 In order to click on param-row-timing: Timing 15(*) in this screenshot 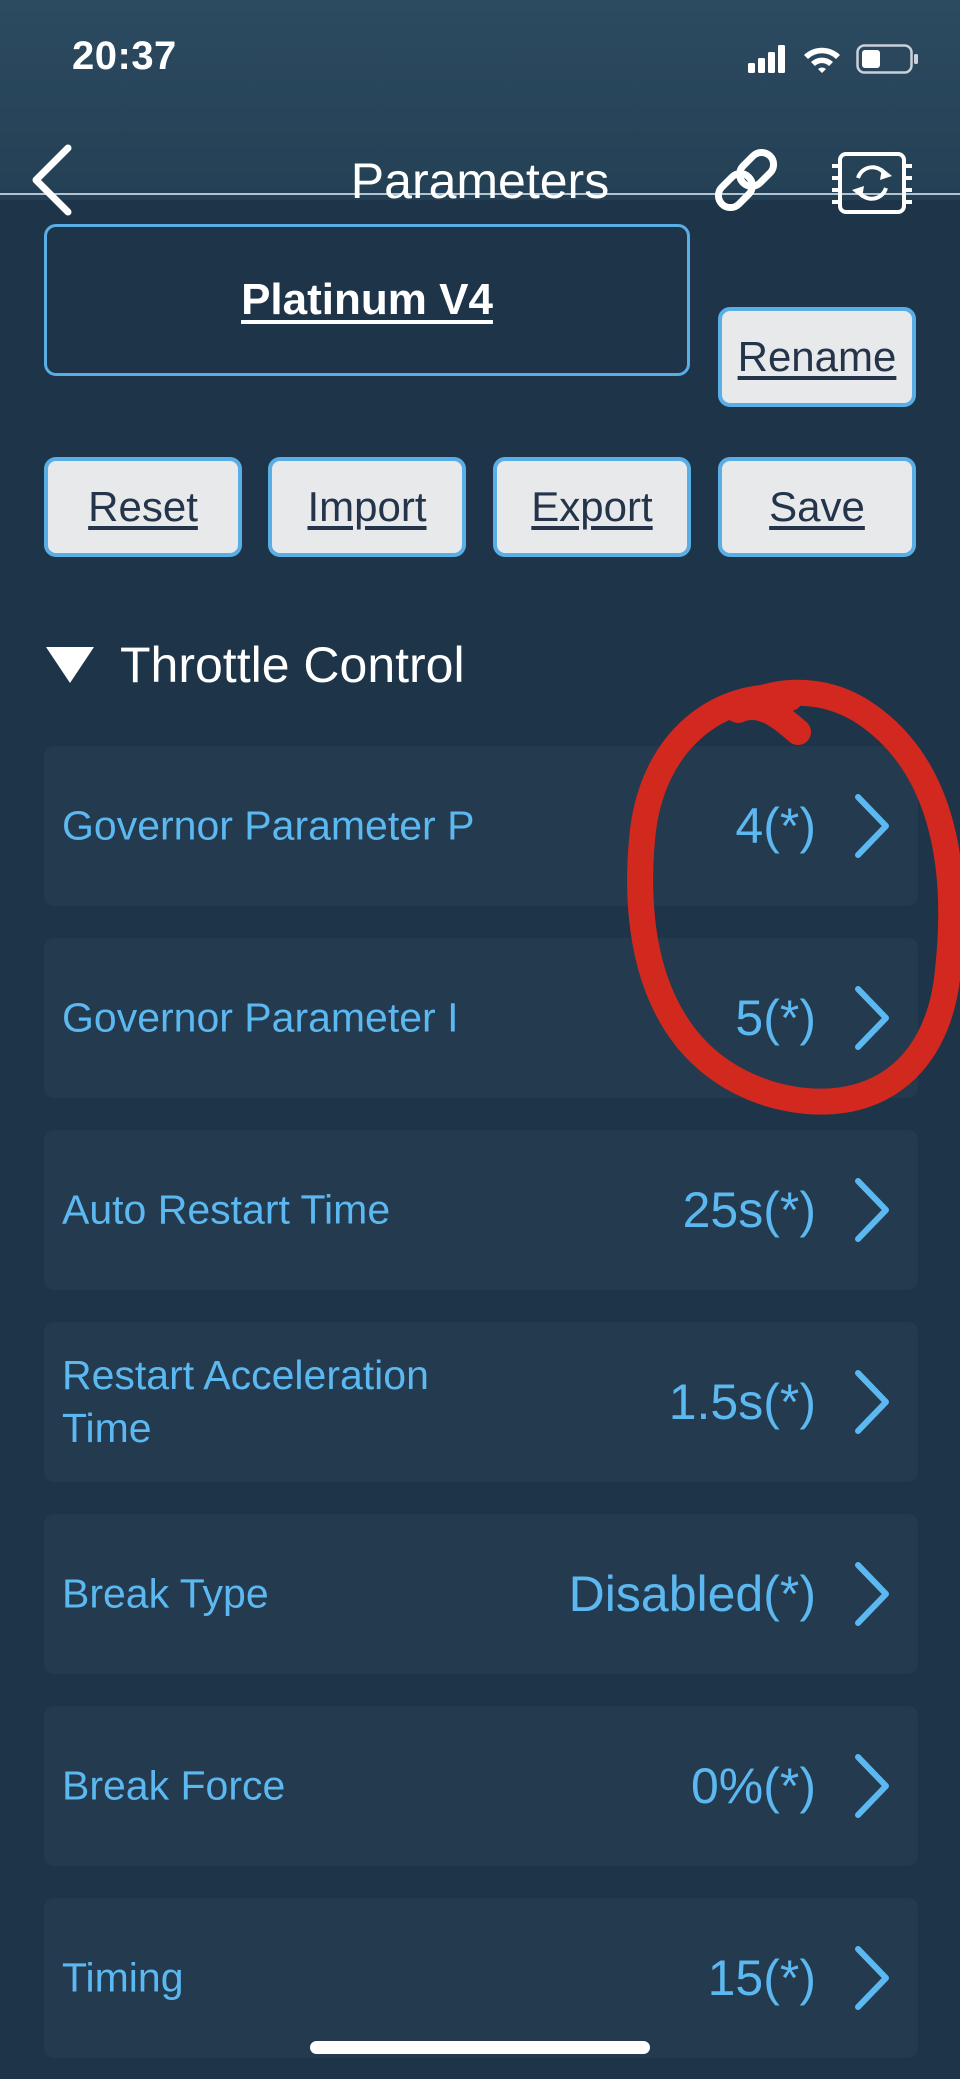, I will do `click(481, 1978)`.